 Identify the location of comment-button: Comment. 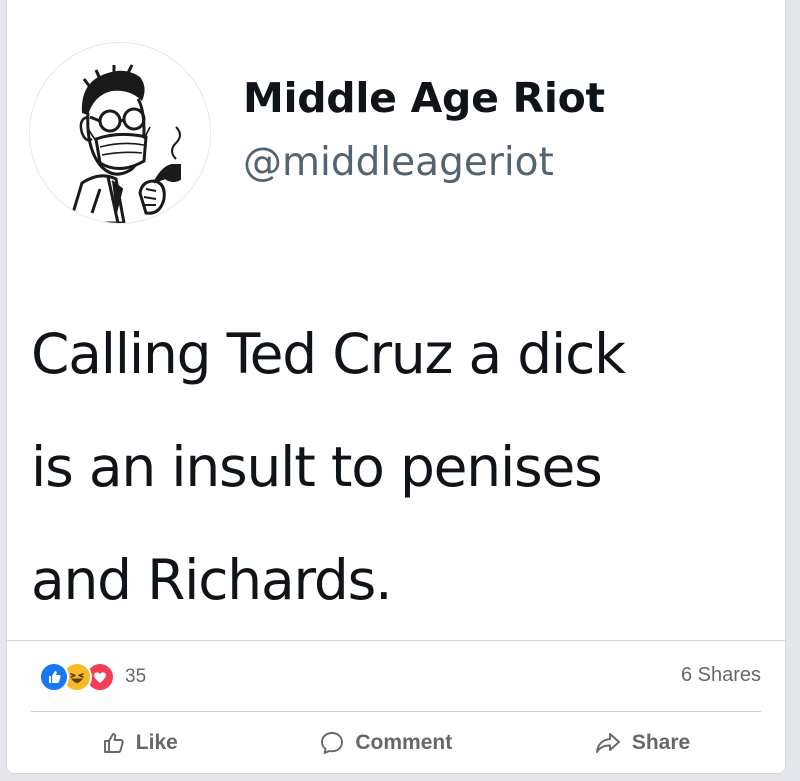
(385, 743).